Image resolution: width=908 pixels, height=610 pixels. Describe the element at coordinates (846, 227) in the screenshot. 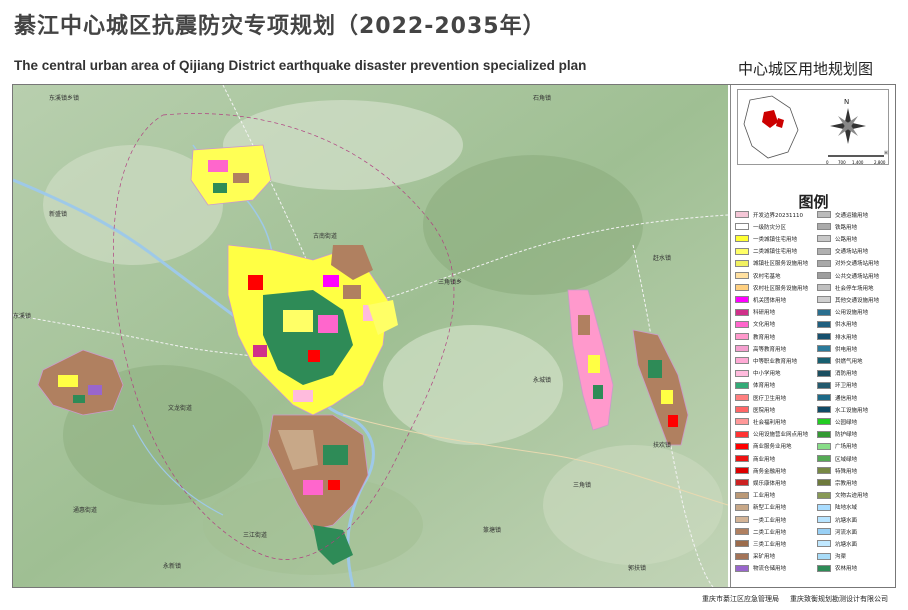

I see `legend-label: 铁路用地` at that location.